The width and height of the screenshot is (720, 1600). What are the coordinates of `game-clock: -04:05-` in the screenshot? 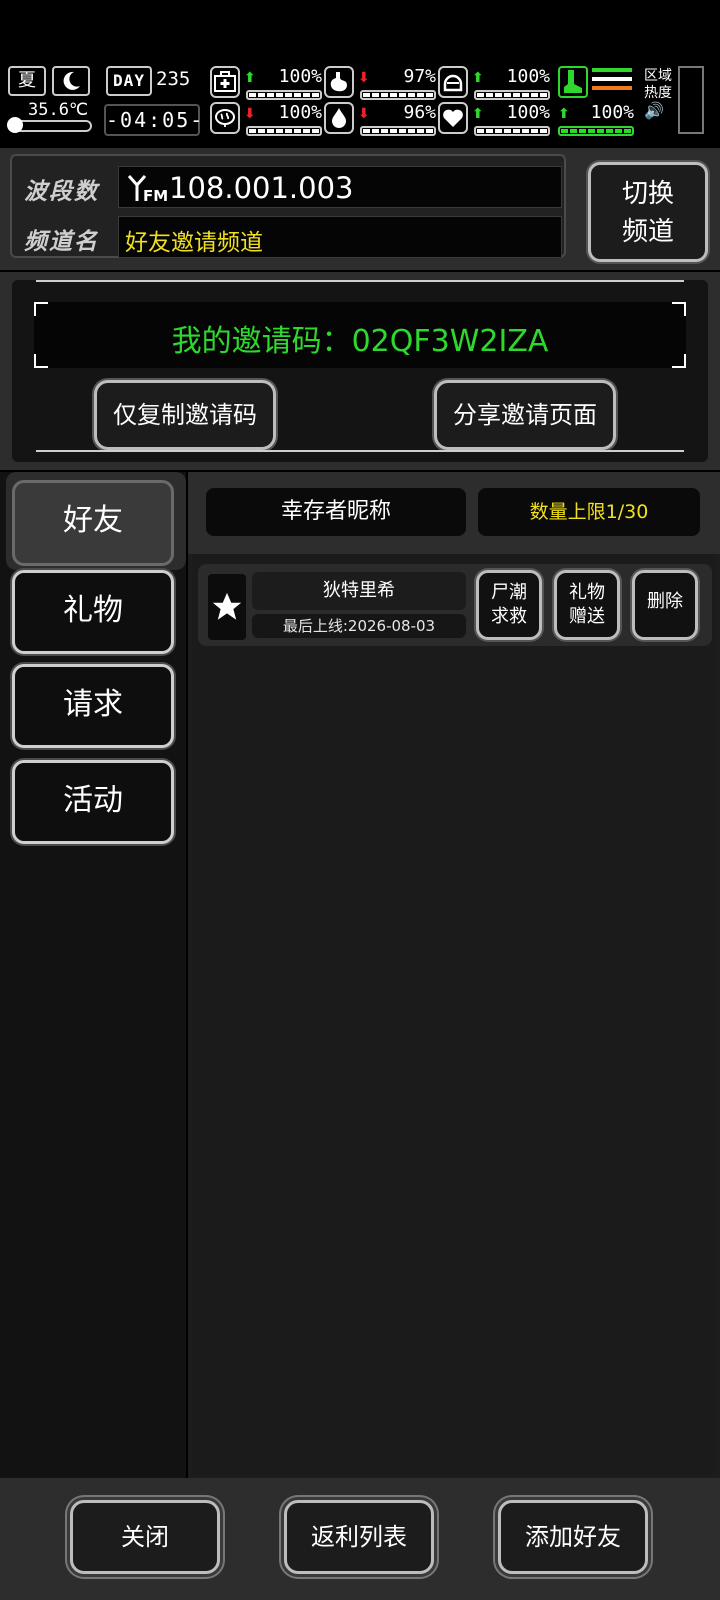 It's located at (153, 120).